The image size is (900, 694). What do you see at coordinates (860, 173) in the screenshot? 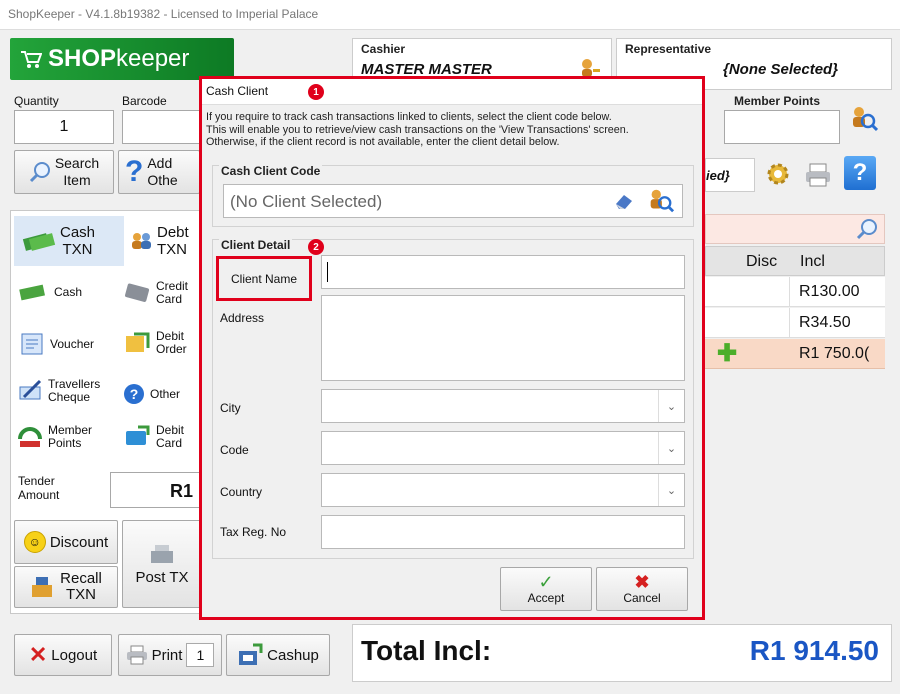
I see `help-icon: ?` at bounding box center [860, 173].